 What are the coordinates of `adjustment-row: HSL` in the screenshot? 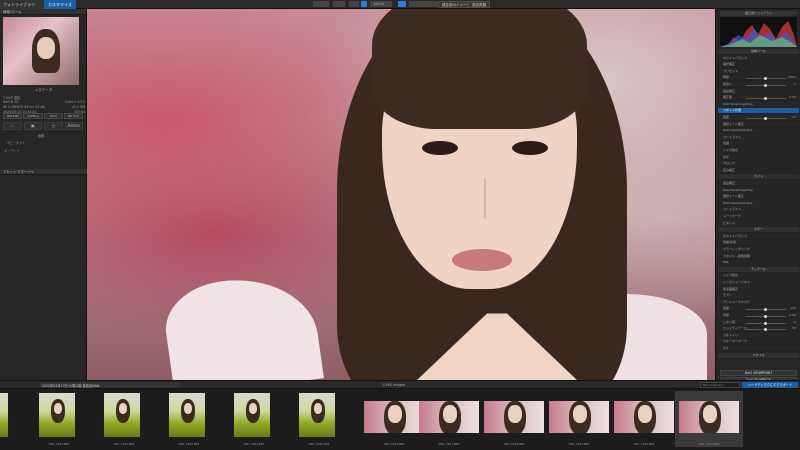 It's located at (758, 263).